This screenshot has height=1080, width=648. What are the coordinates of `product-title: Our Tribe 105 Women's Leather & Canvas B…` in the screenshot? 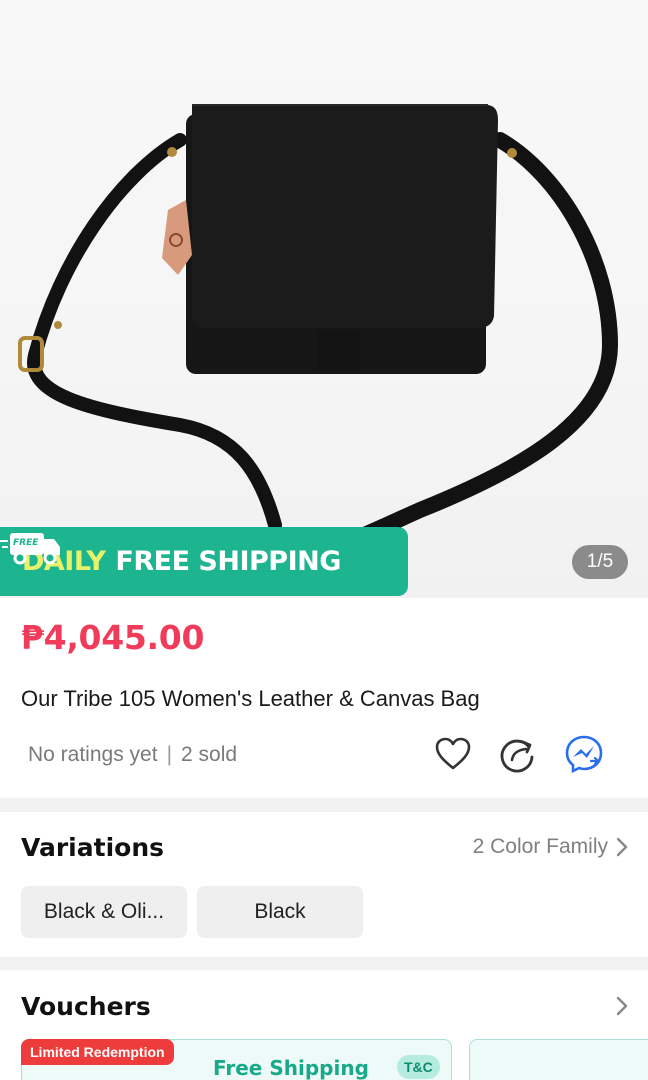 It's located at (250, 698).